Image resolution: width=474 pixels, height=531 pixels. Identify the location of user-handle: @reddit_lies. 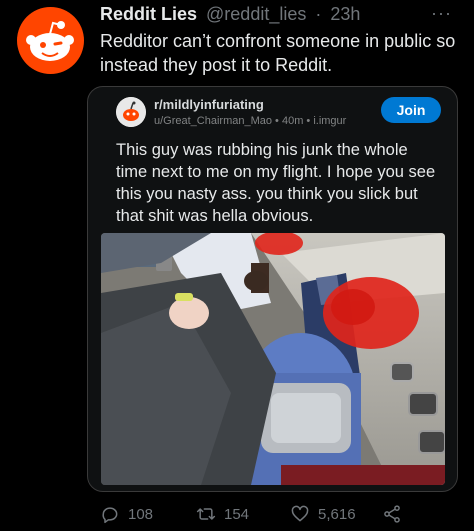
(256, 14).